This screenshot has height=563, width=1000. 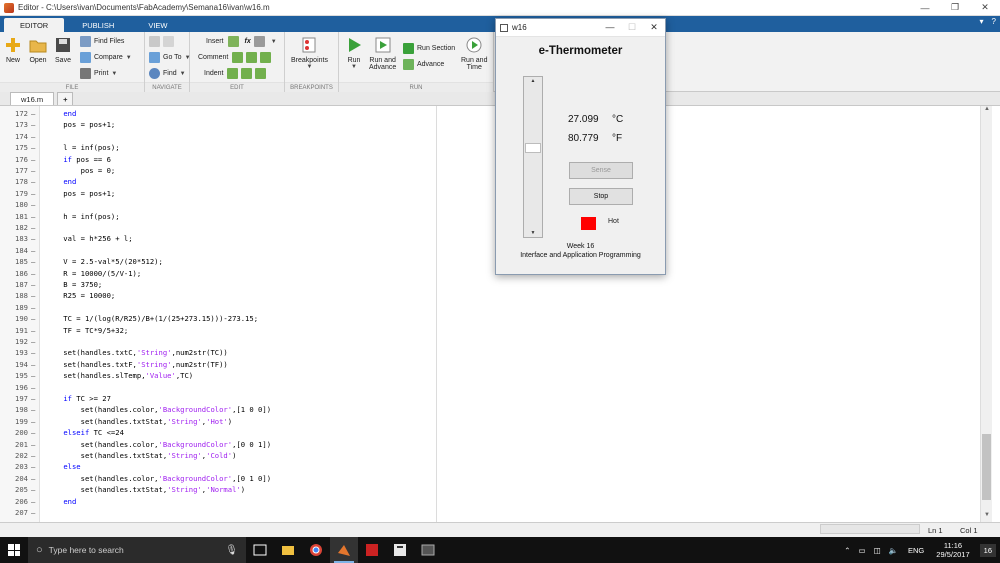 I want to click on code-line: 186— R = 10000/(5/V-1);, so click(x=490, y=273).